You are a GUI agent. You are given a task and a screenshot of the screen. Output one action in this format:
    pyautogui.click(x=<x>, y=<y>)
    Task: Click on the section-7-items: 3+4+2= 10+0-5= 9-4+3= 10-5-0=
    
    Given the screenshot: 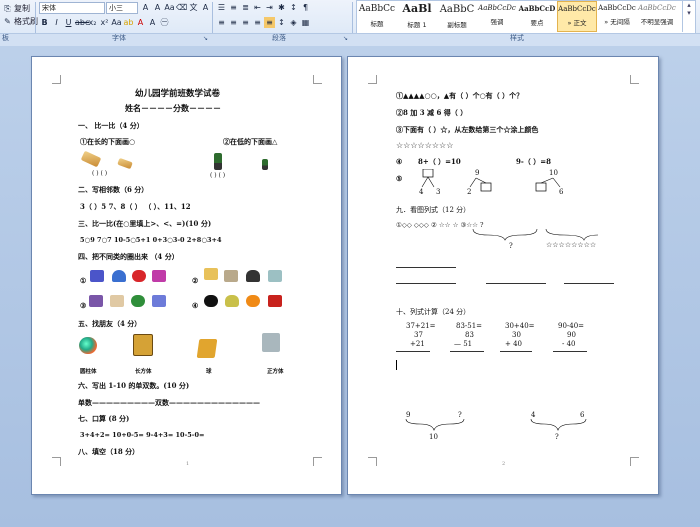 What is the action you would take?
    pyautogui.click(x=142, y=435)
    